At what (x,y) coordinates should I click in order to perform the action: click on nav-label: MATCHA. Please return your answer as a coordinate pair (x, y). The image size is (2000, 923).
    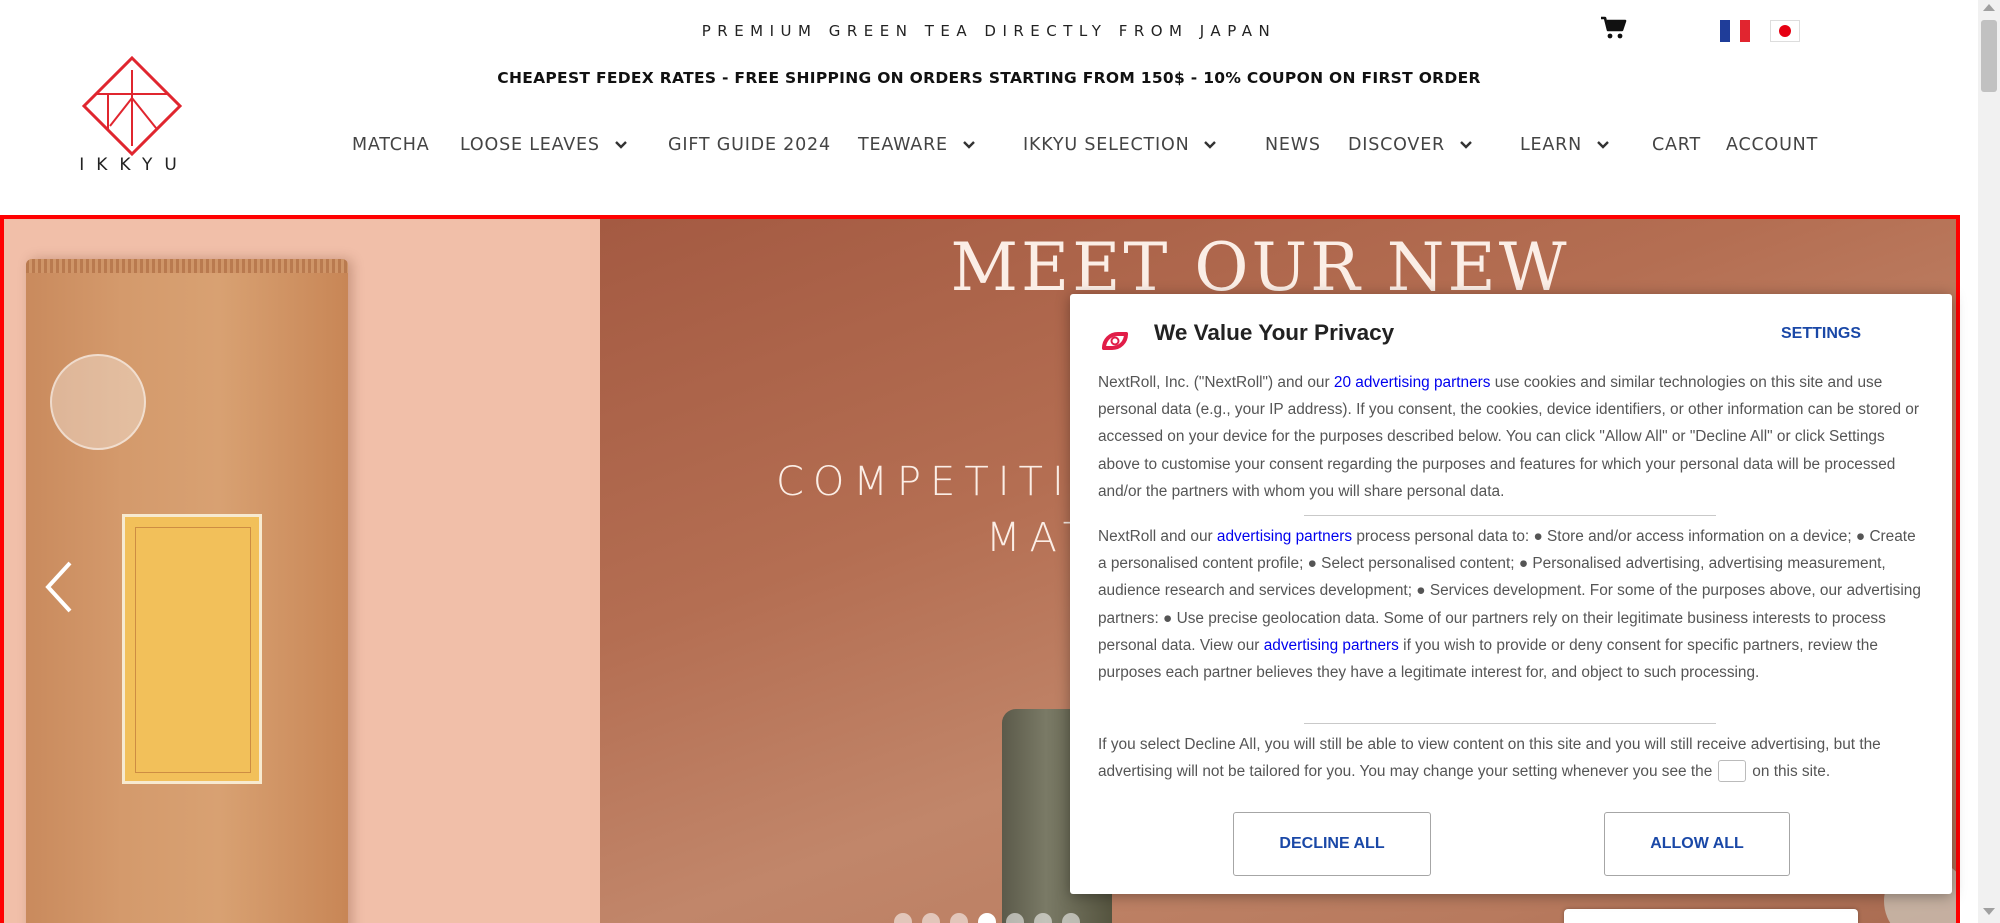
    Looking at the image, I should click on (391, 145).